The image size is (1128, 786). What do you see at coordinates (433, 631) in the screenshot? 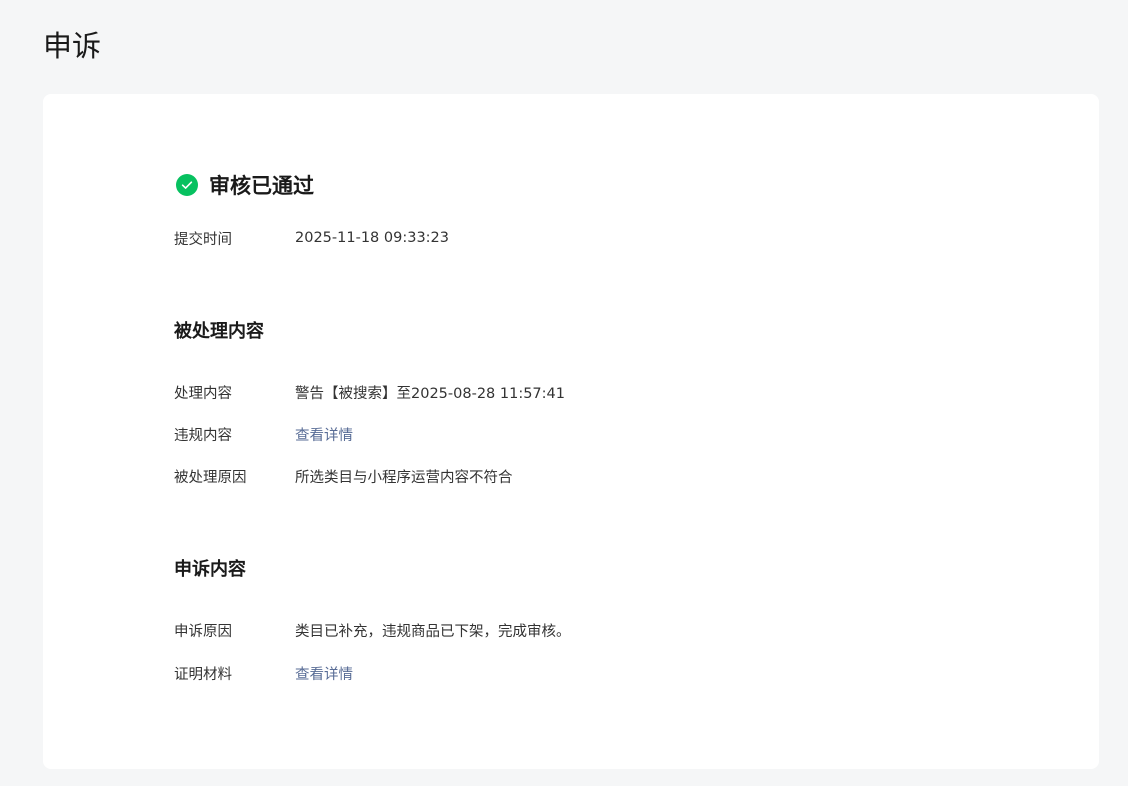
I see `appeal-reason-value: 类目已补充，违规商品已下架，完成审核。` at bounding box center [433, 631].